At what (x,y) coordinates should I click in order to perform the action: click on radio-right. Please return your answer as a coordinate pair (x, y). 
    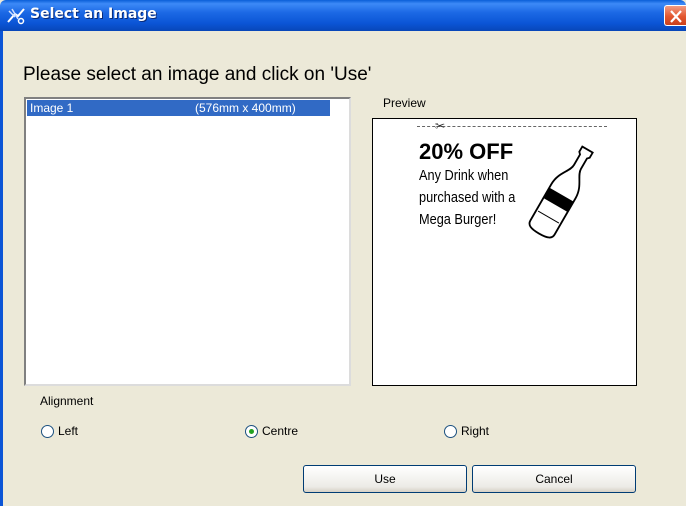
    Looking at the image, I should click on (450, 431).